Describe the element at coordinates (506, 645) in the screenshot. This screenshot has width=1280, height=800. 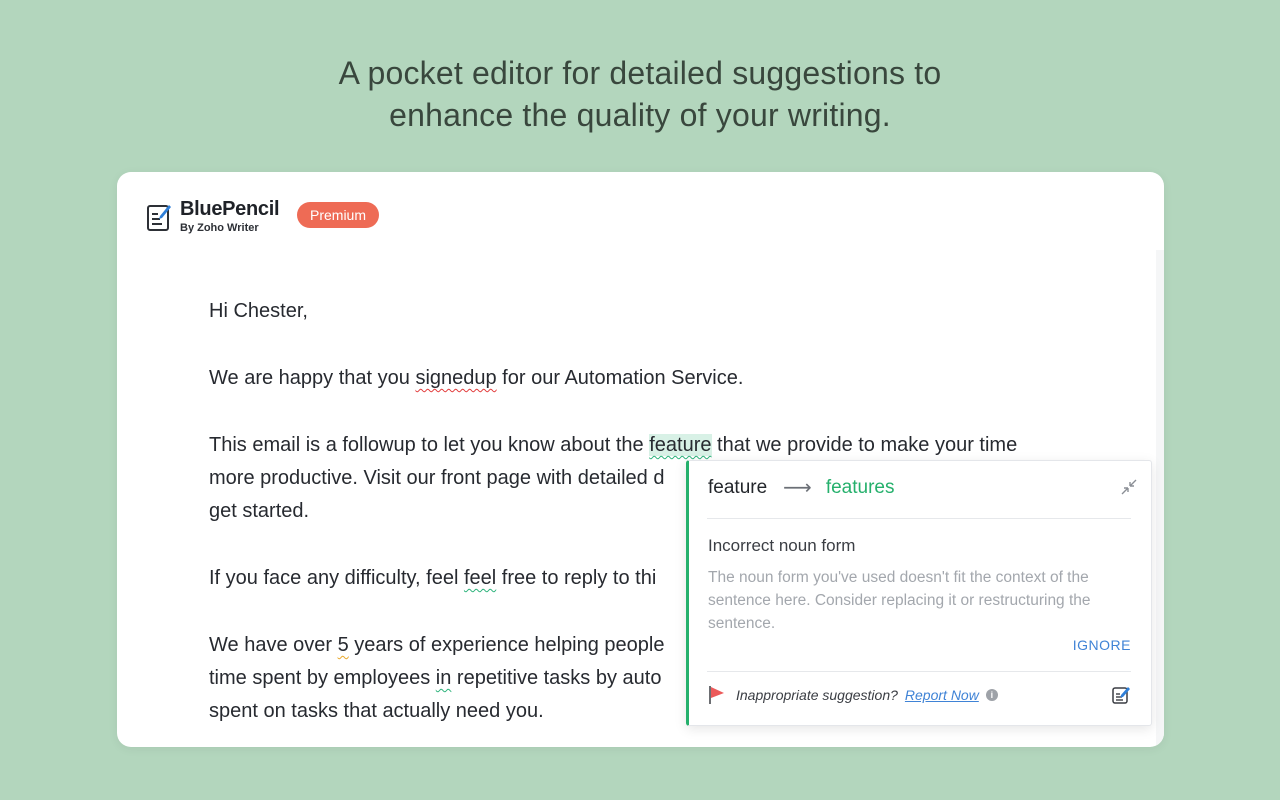
I see `doc-text: years of experience helping people` at that location.